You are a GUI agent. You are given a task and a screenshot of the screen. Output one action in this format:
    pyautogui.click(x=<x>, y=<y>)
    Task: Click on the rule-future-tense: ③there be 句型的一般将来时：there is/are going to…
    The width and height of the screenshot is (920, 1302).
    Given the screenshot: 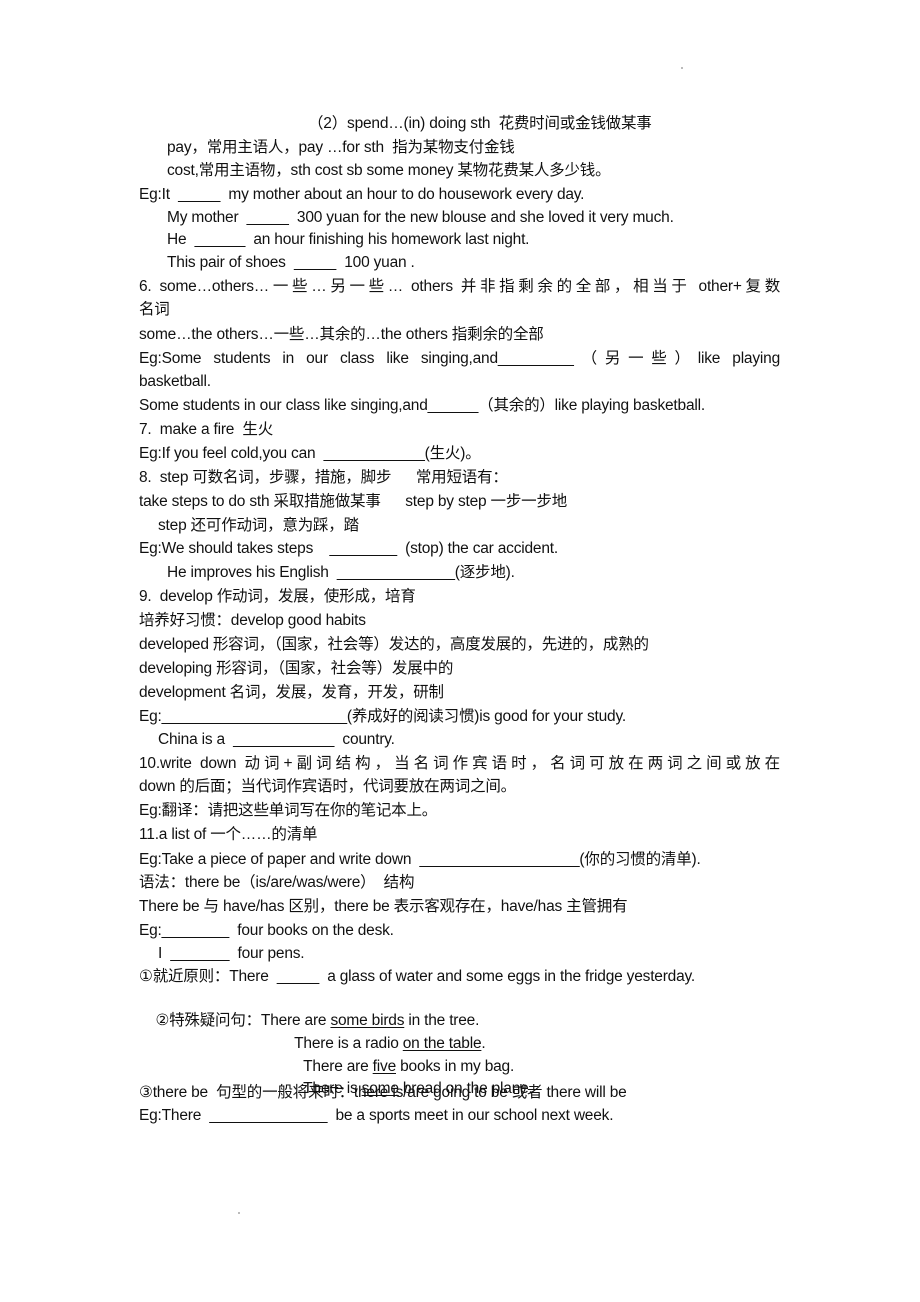 What is the action you would take?
    pyautogui.click(x=383, y=1092)
    